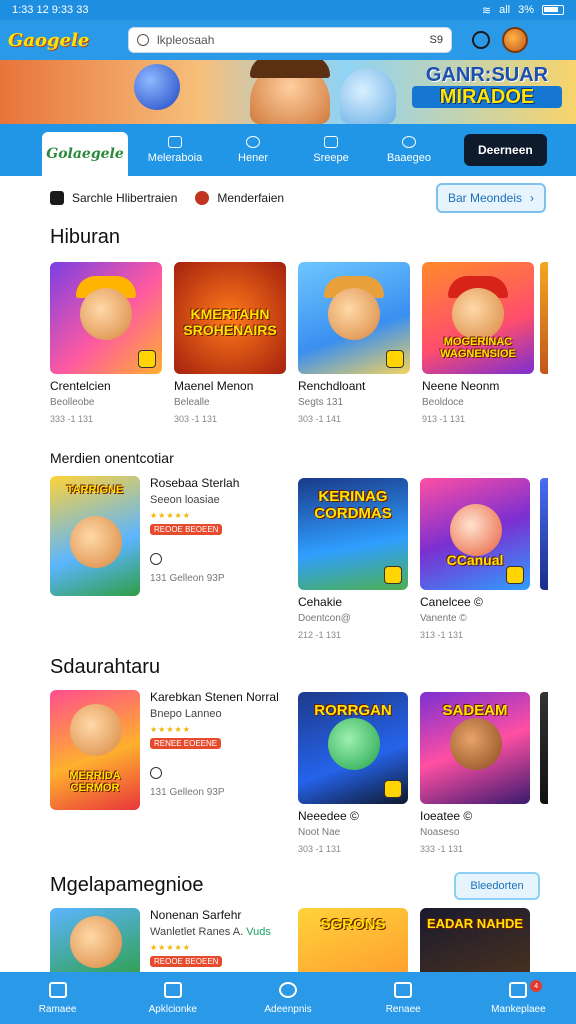 This screenshot has height=1024, width=576. I want to click on game-thumbnail: TARRIGNE, so click(95, 536).